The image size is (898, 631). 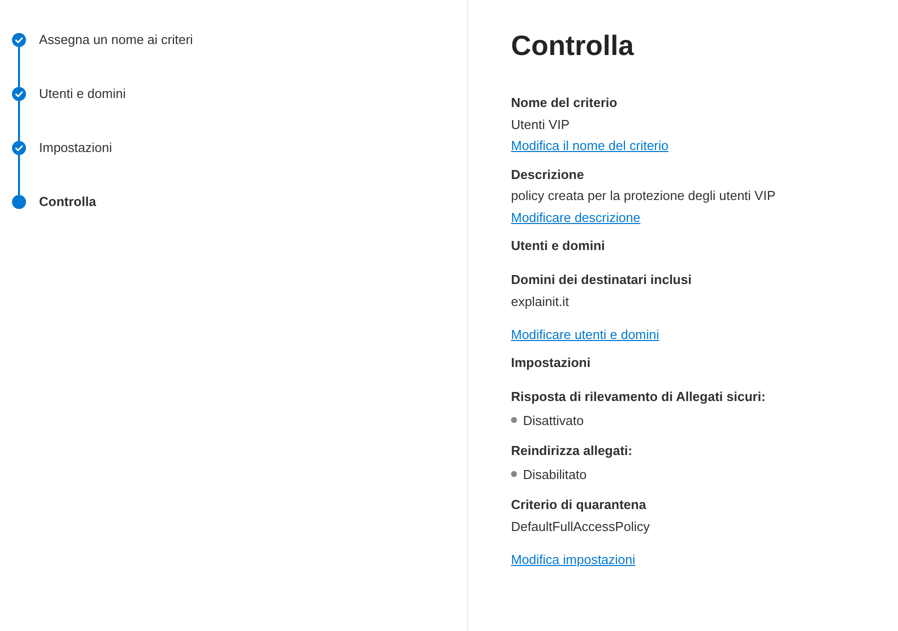 What do you see at coordinates (585, 334) in the screenshot?
I see `edit-link: Modificare utenti e domini` at bounding box center [585, 334].